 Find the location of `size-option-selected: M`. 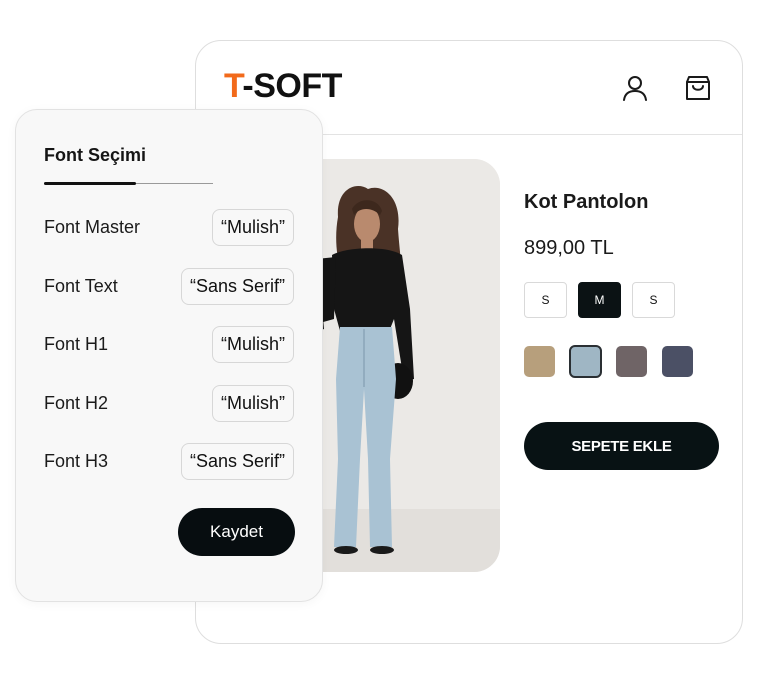

size-option-selected: M is located at coordinates (599, 300).